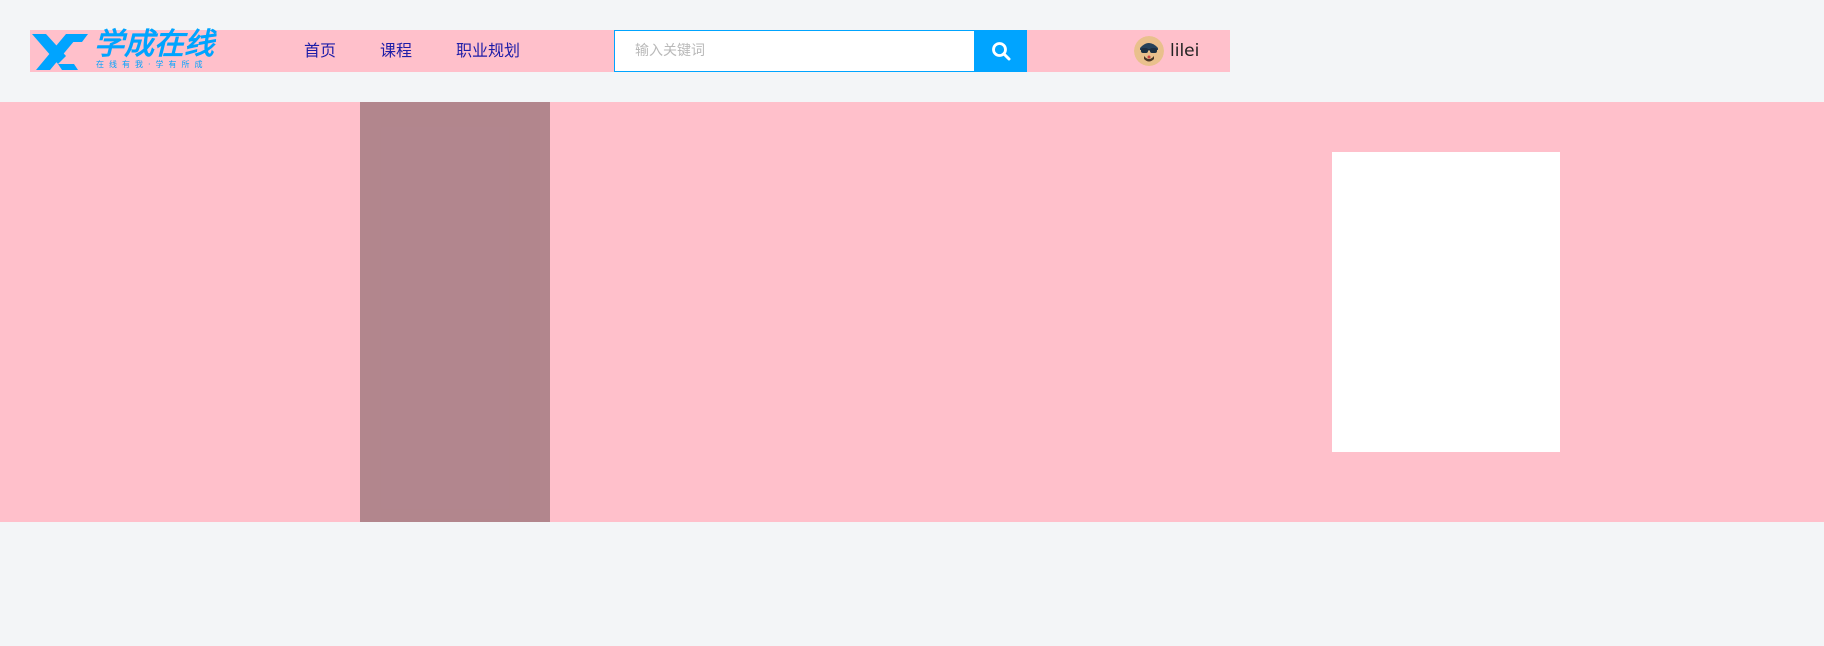 This screenshot has height=646, width=1824. I want to click on username: lilei, so click(1184, 51).